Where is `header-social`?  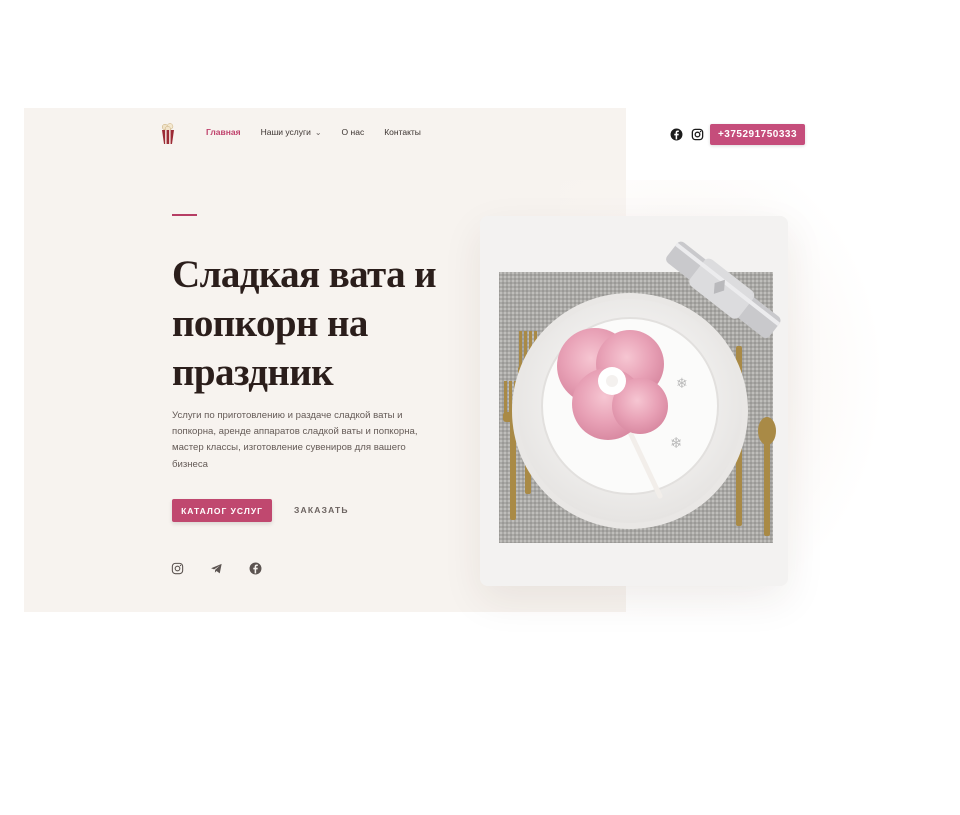
header-social is located at coordinates (687, 134).